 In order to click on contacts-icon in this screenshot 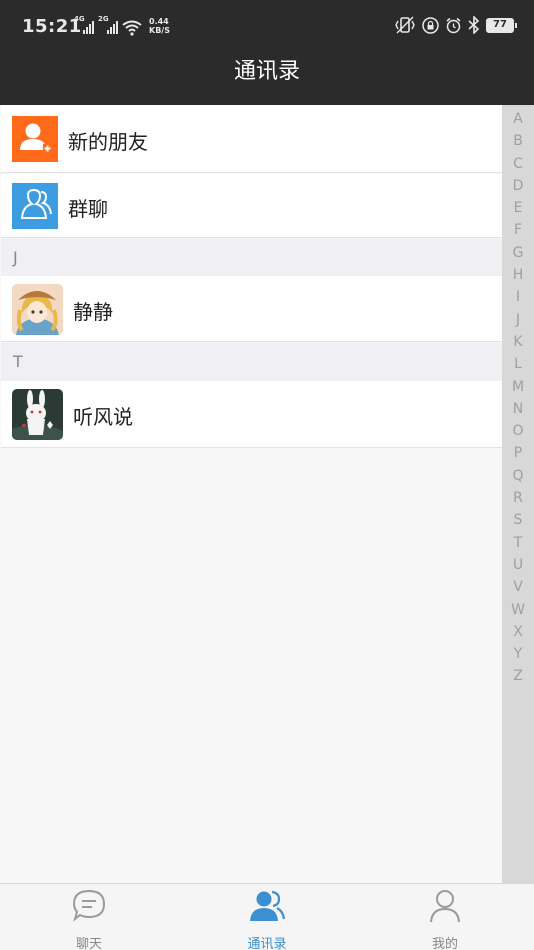, I will do `click(267, 905)`.